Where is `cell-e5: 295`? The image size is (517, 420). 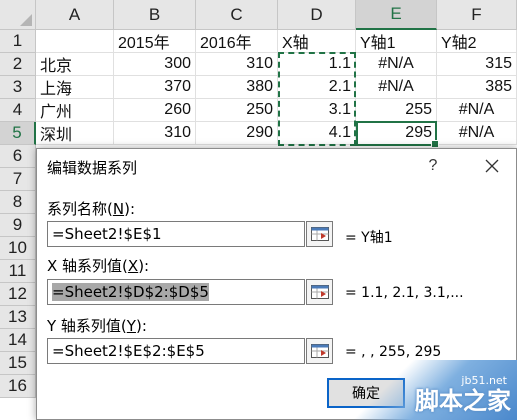 cell-e5: 295 is located at coordinates (396, 133).